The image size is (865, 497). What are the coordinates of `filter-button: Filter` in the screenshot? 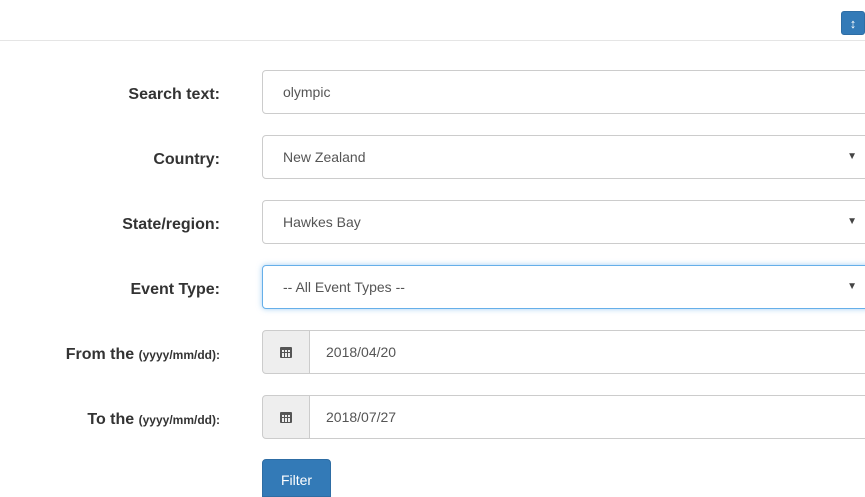 It's located at (296, 478).